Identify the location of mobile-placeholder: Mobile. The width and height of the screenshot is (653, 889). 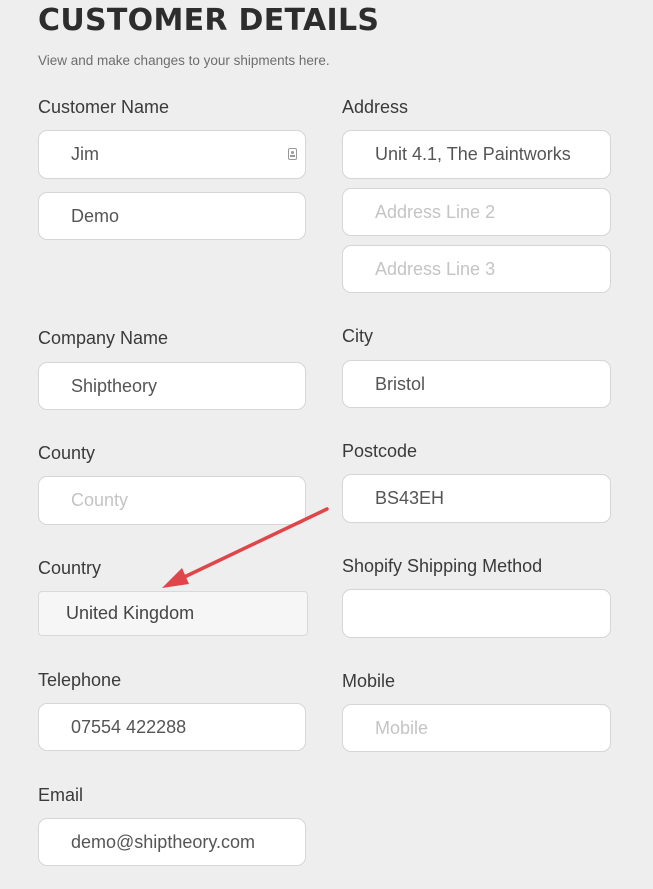
(402, 727).